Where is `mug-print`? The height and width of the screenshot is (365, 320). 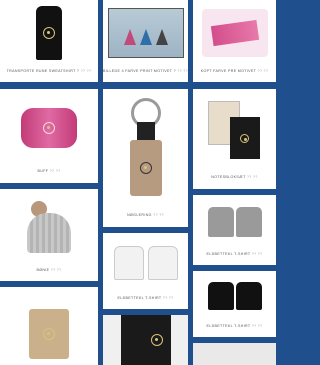
mug-print is located at coordinates (234, 33).